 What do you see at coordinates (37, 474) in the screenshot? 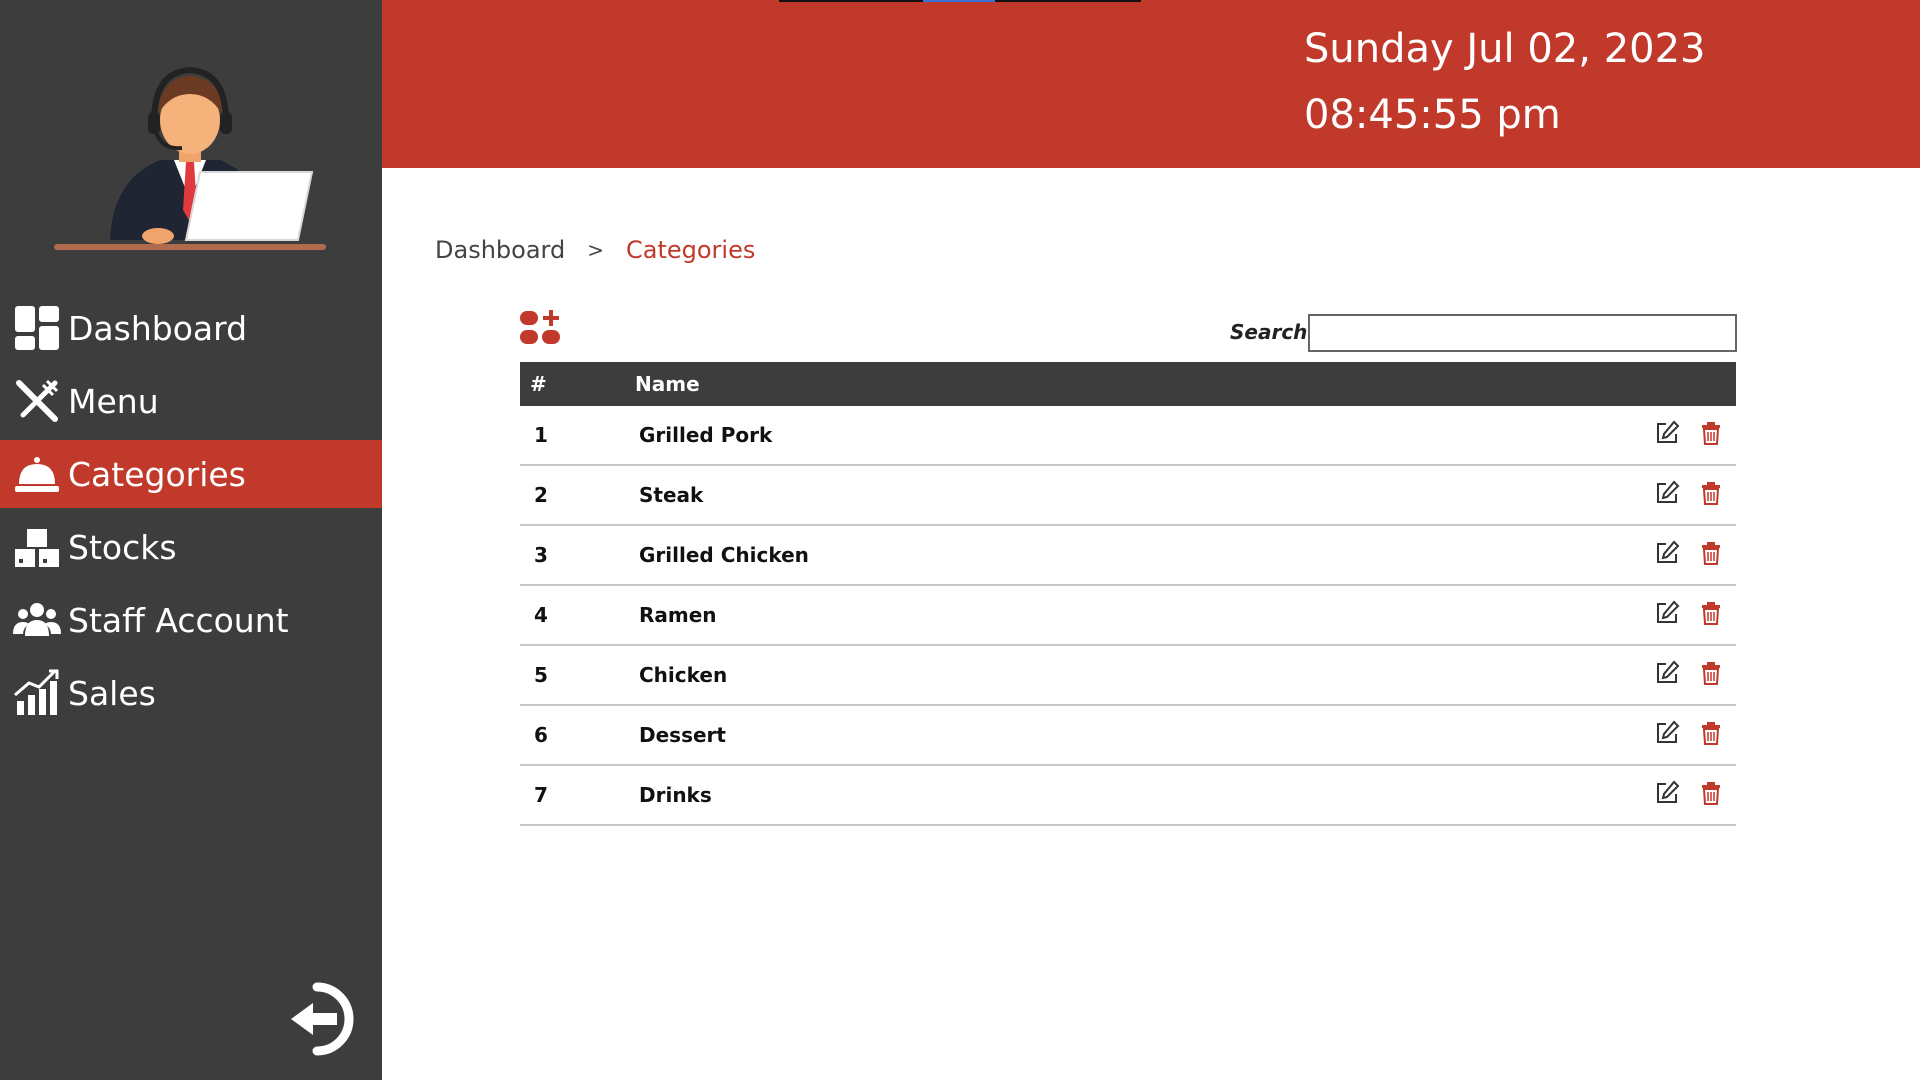
I see `service-bell-icon` at bounding box center [37, 474].